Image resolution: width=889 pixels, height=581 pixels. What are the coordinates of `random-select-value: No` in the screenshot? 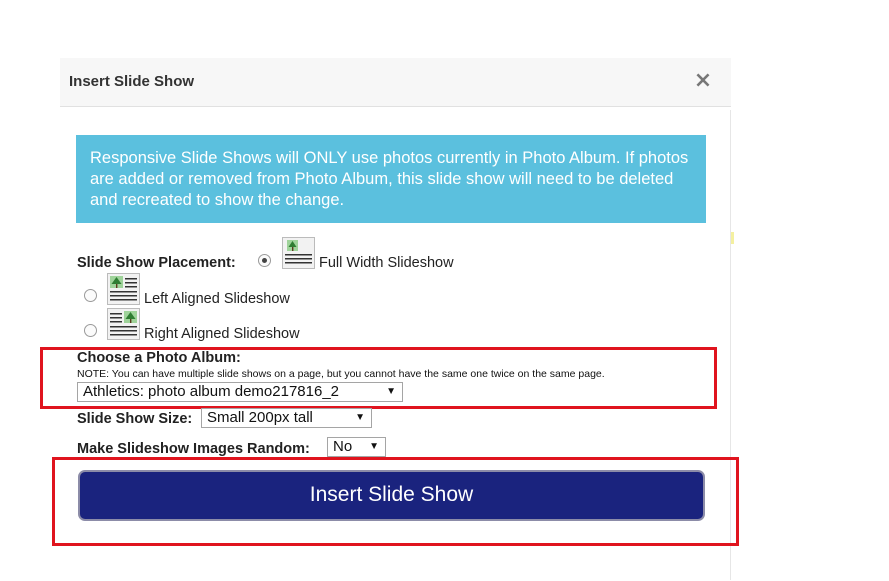 It's located at (343, 446).